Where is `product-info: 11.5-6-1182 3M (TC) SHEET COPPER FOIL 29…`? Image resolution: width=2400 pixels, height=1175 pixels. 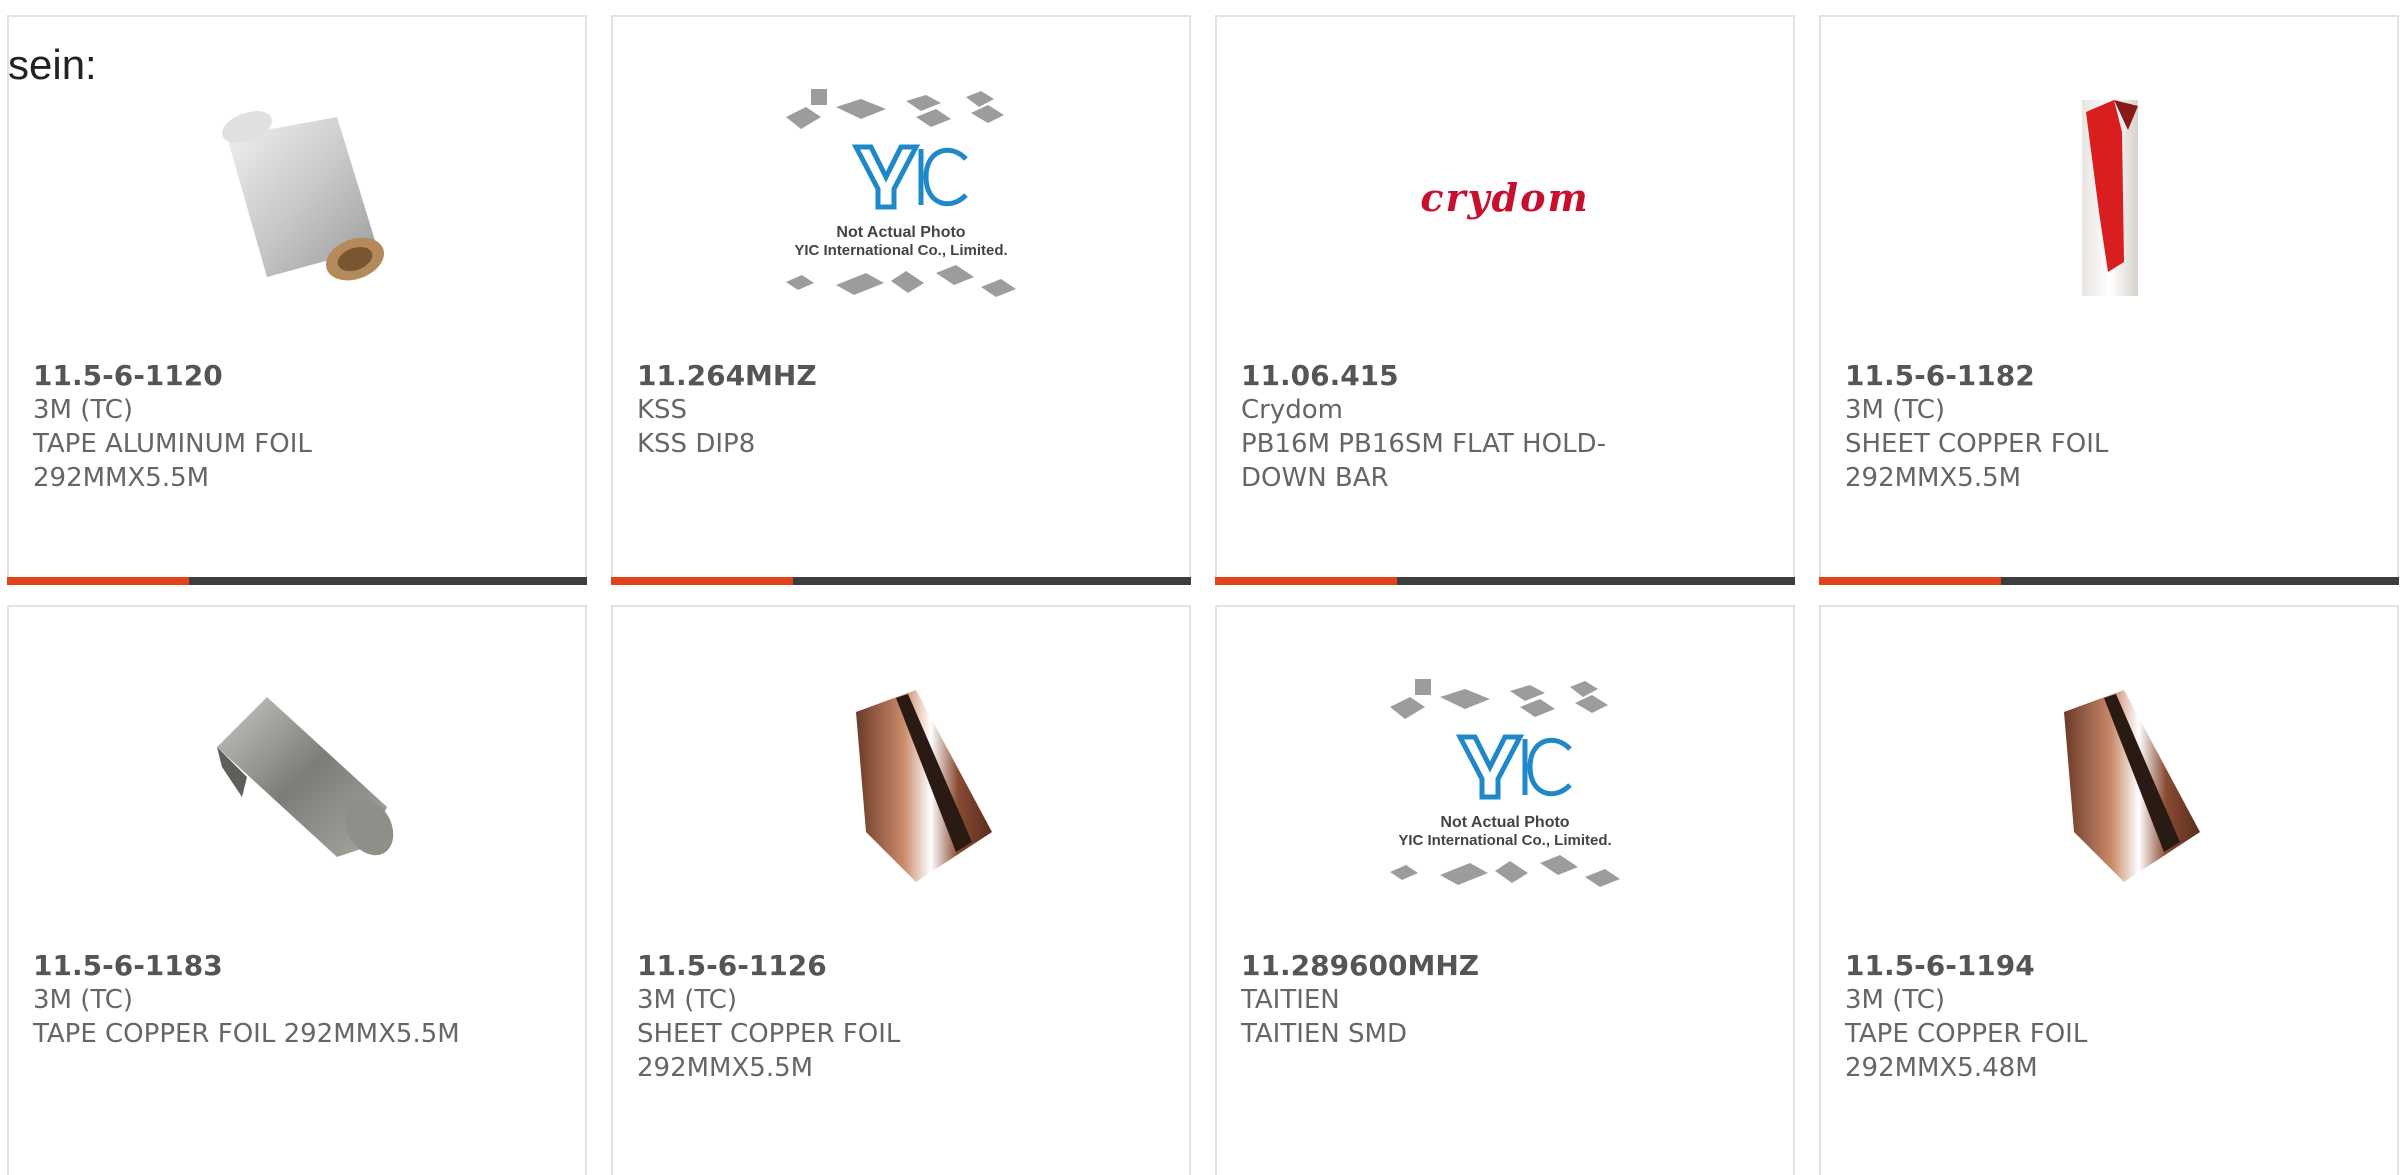 product-info: 11.5-6-1182 3M (TC) SHEET COPPER FOIL 29… is located at coordinates (2109, 427).